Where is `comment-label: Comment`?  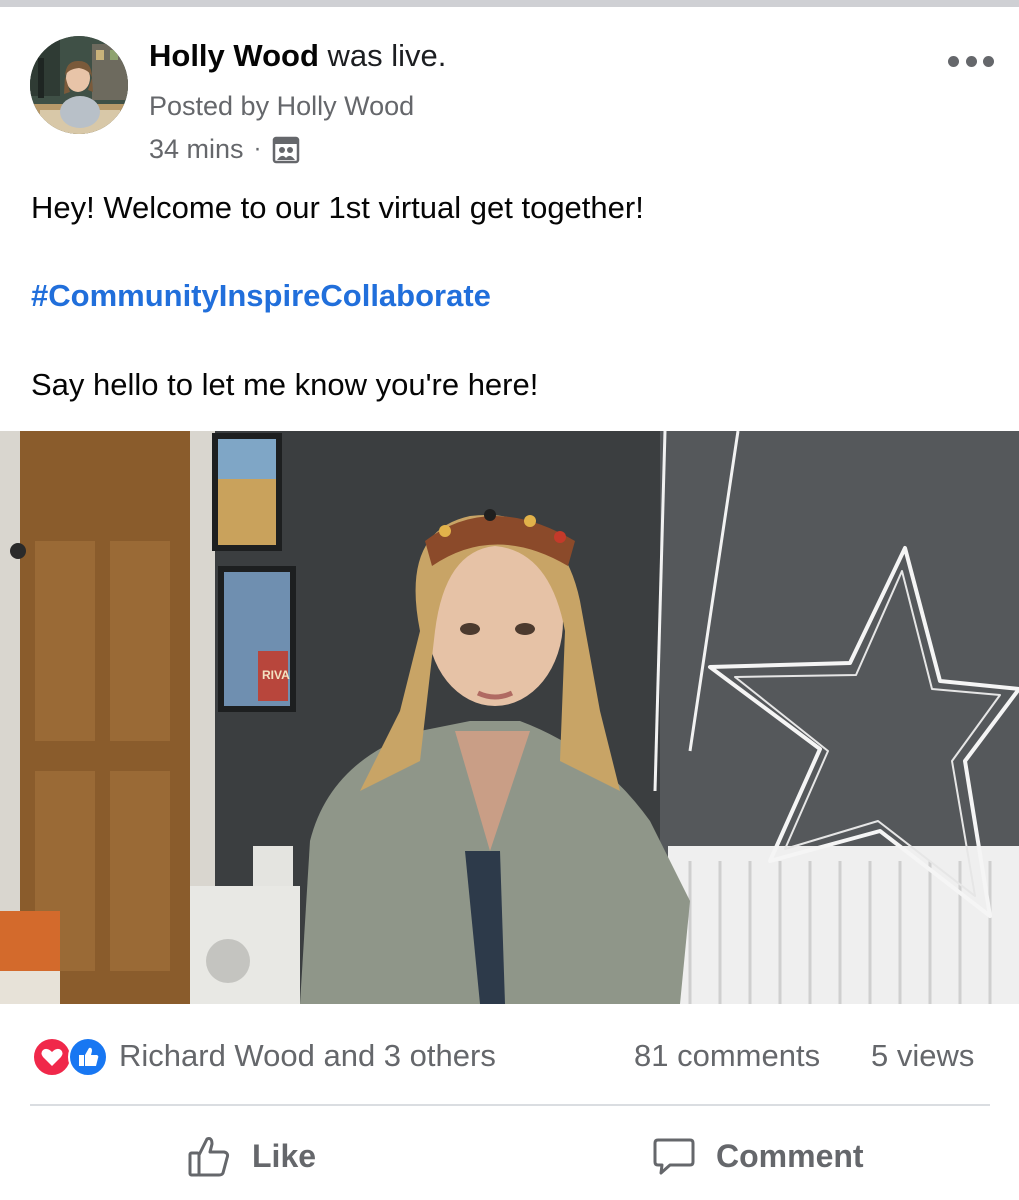 comment-label: Comment is located at coordinates (790, 1155).